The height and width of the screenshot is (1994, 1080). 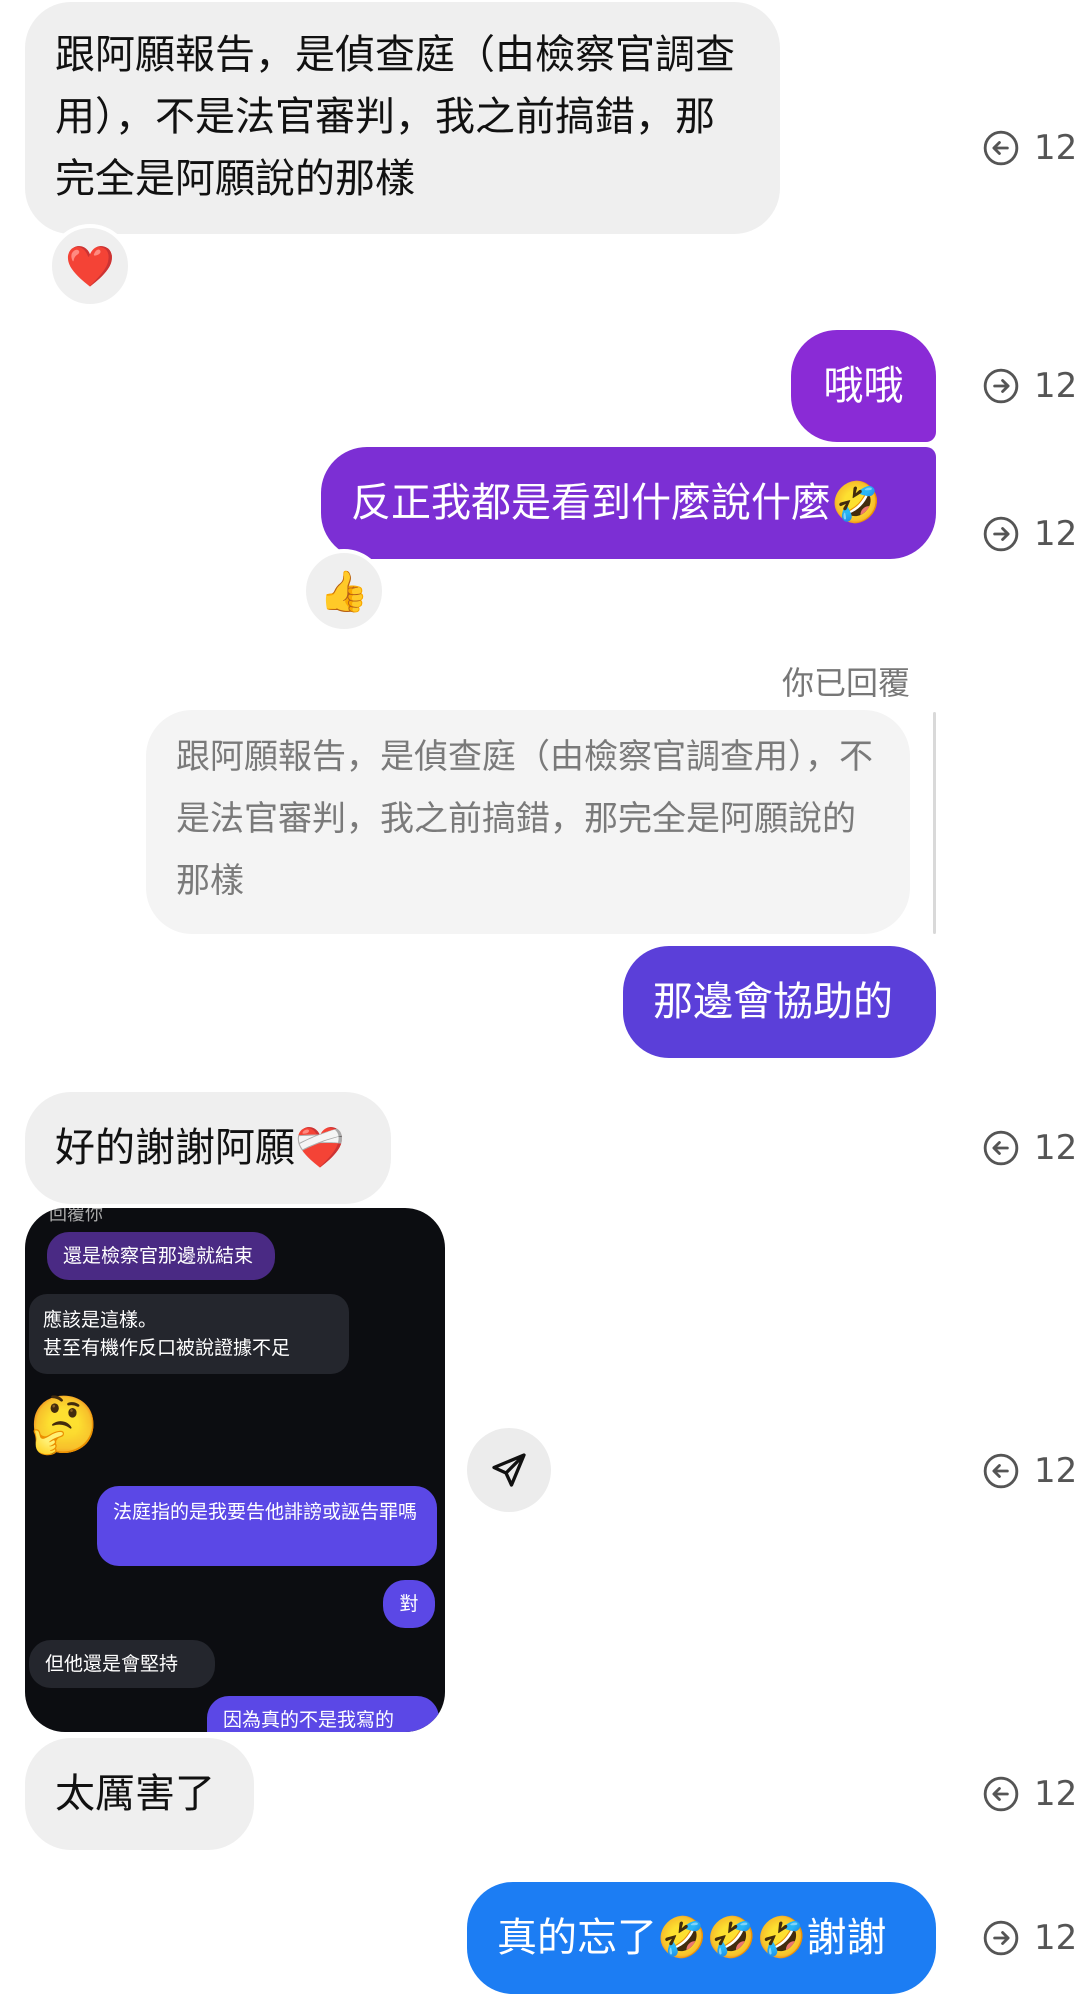 I want to click on message-bubble-incoming: 好的謝謝阿願❤️‍🩹, so click(x=208, y=1148).